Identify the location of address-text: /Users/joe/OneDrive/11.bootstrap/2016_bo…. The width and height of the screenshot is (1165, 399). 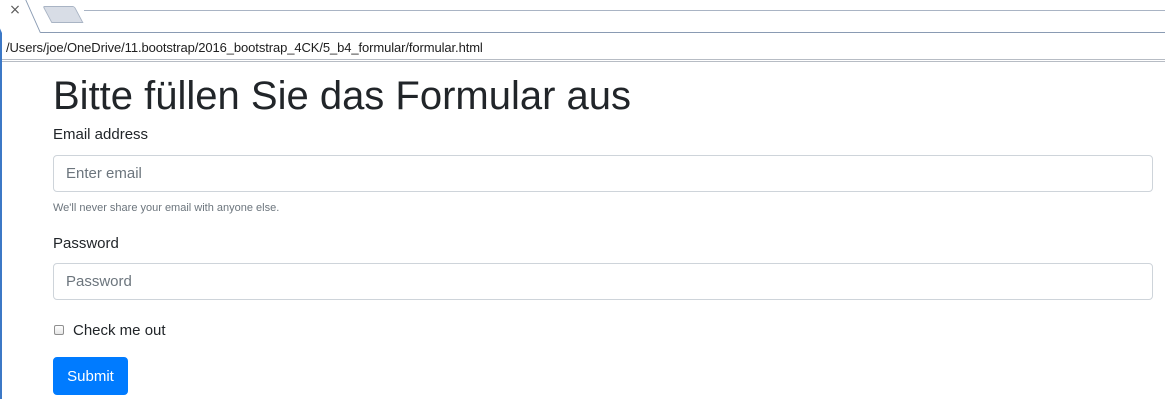
(244, 47).